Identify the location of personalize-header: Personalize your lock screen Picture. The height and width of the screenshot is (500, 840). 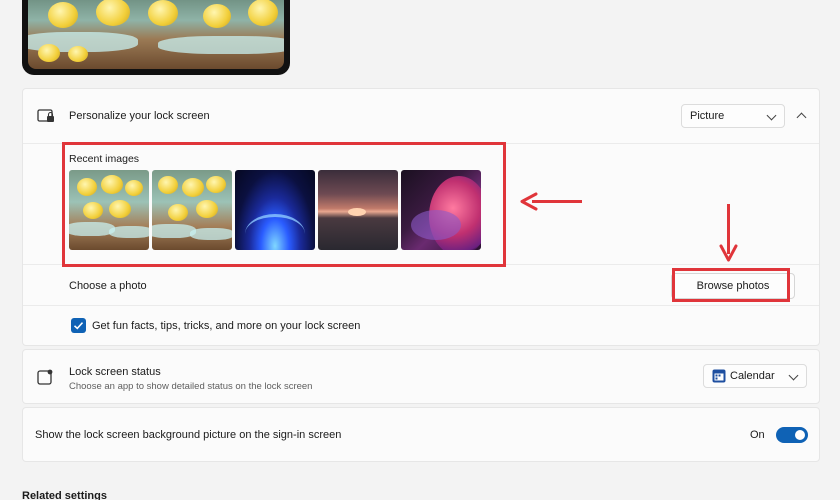
(421, 116).